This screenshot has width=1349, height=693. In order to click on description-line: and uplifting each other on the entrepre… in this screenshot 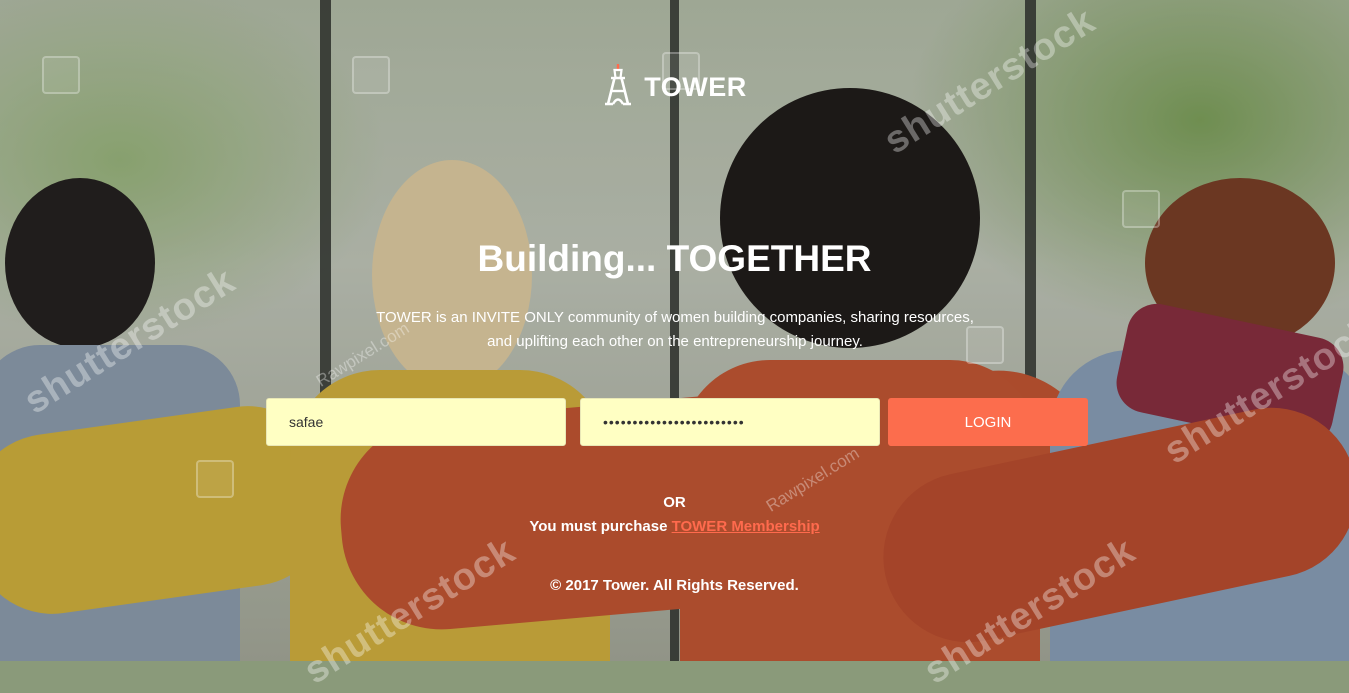, I will do `click(675, 341)`.